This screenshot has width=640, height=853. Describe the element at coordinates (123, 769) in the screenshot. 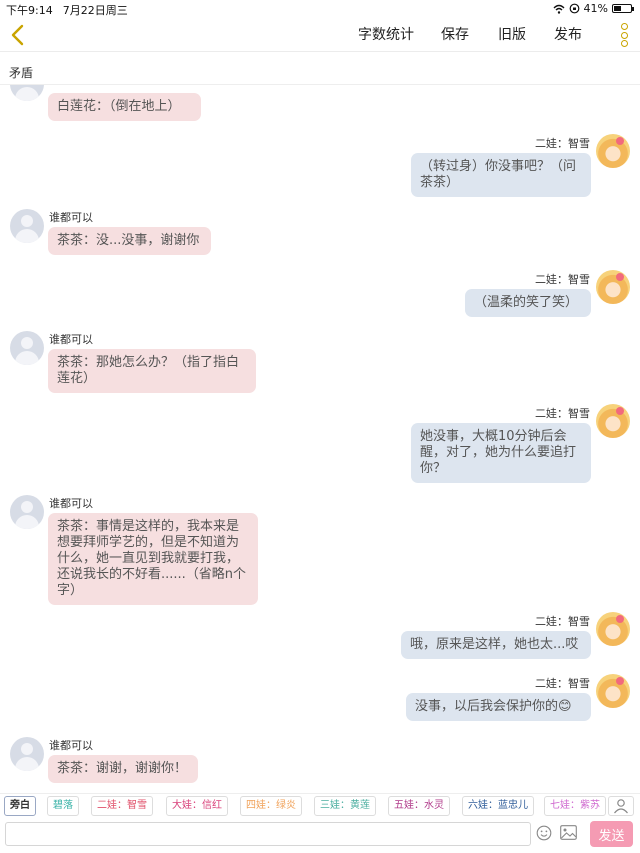

I see `message-bubble-left: 茶茶：谢谢，谢谢你！` at that location.